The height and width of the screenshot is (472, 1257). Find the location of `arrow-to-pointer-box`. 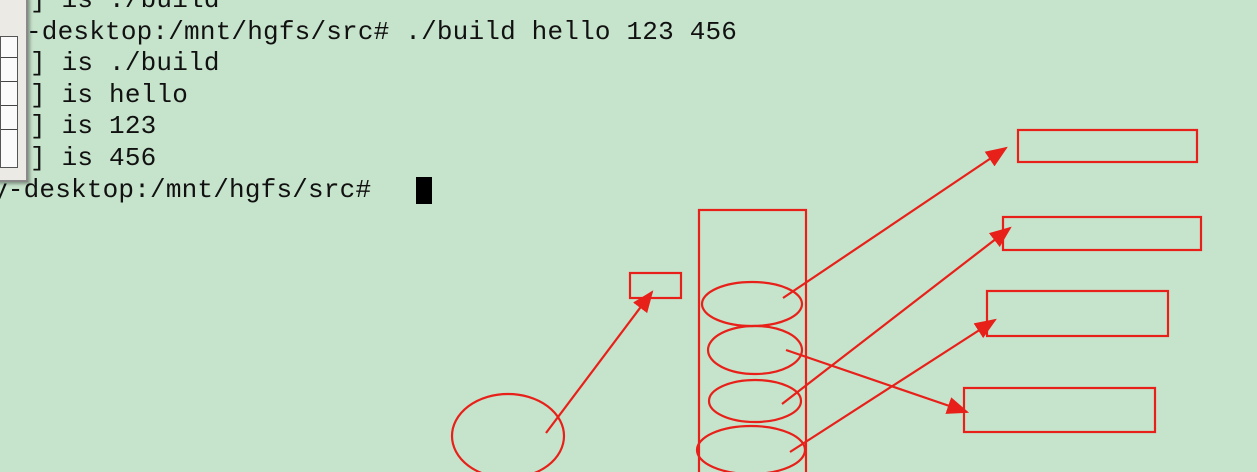

arrow-to-pointer-box is located at coordinates (599, 362).